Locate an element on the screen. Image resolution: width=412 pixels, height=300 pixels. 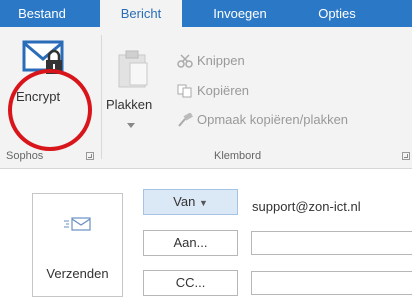
send-label: Verzenden is located at coordinates (77, 273).